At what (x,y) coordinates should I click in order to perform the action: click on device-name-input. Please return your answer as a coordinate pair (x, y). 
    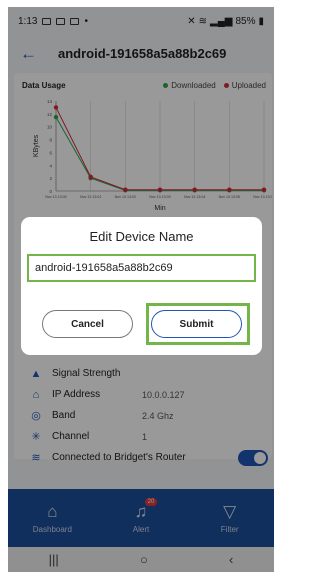
    Looking at the image, I should click on (141, 268).